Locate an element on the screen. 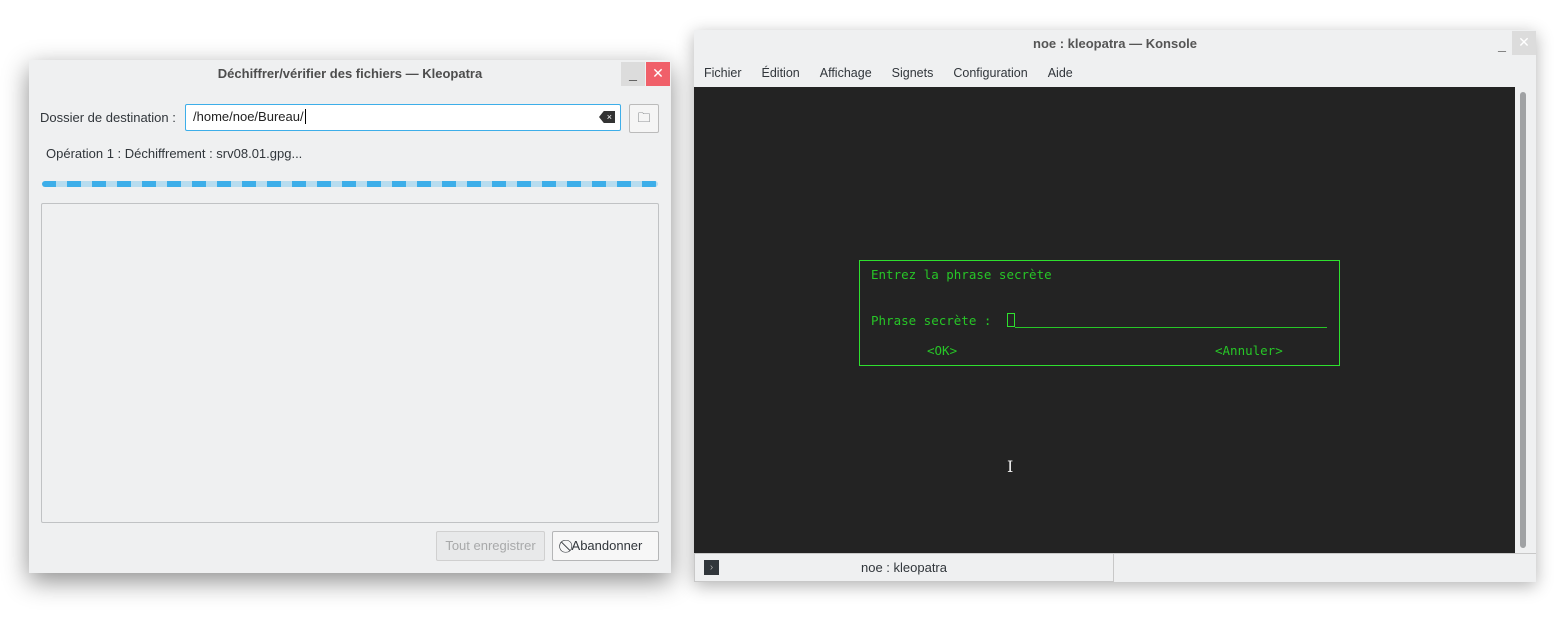  abort-button: ⃠ Abandonner is located at coordinates (605, 546).